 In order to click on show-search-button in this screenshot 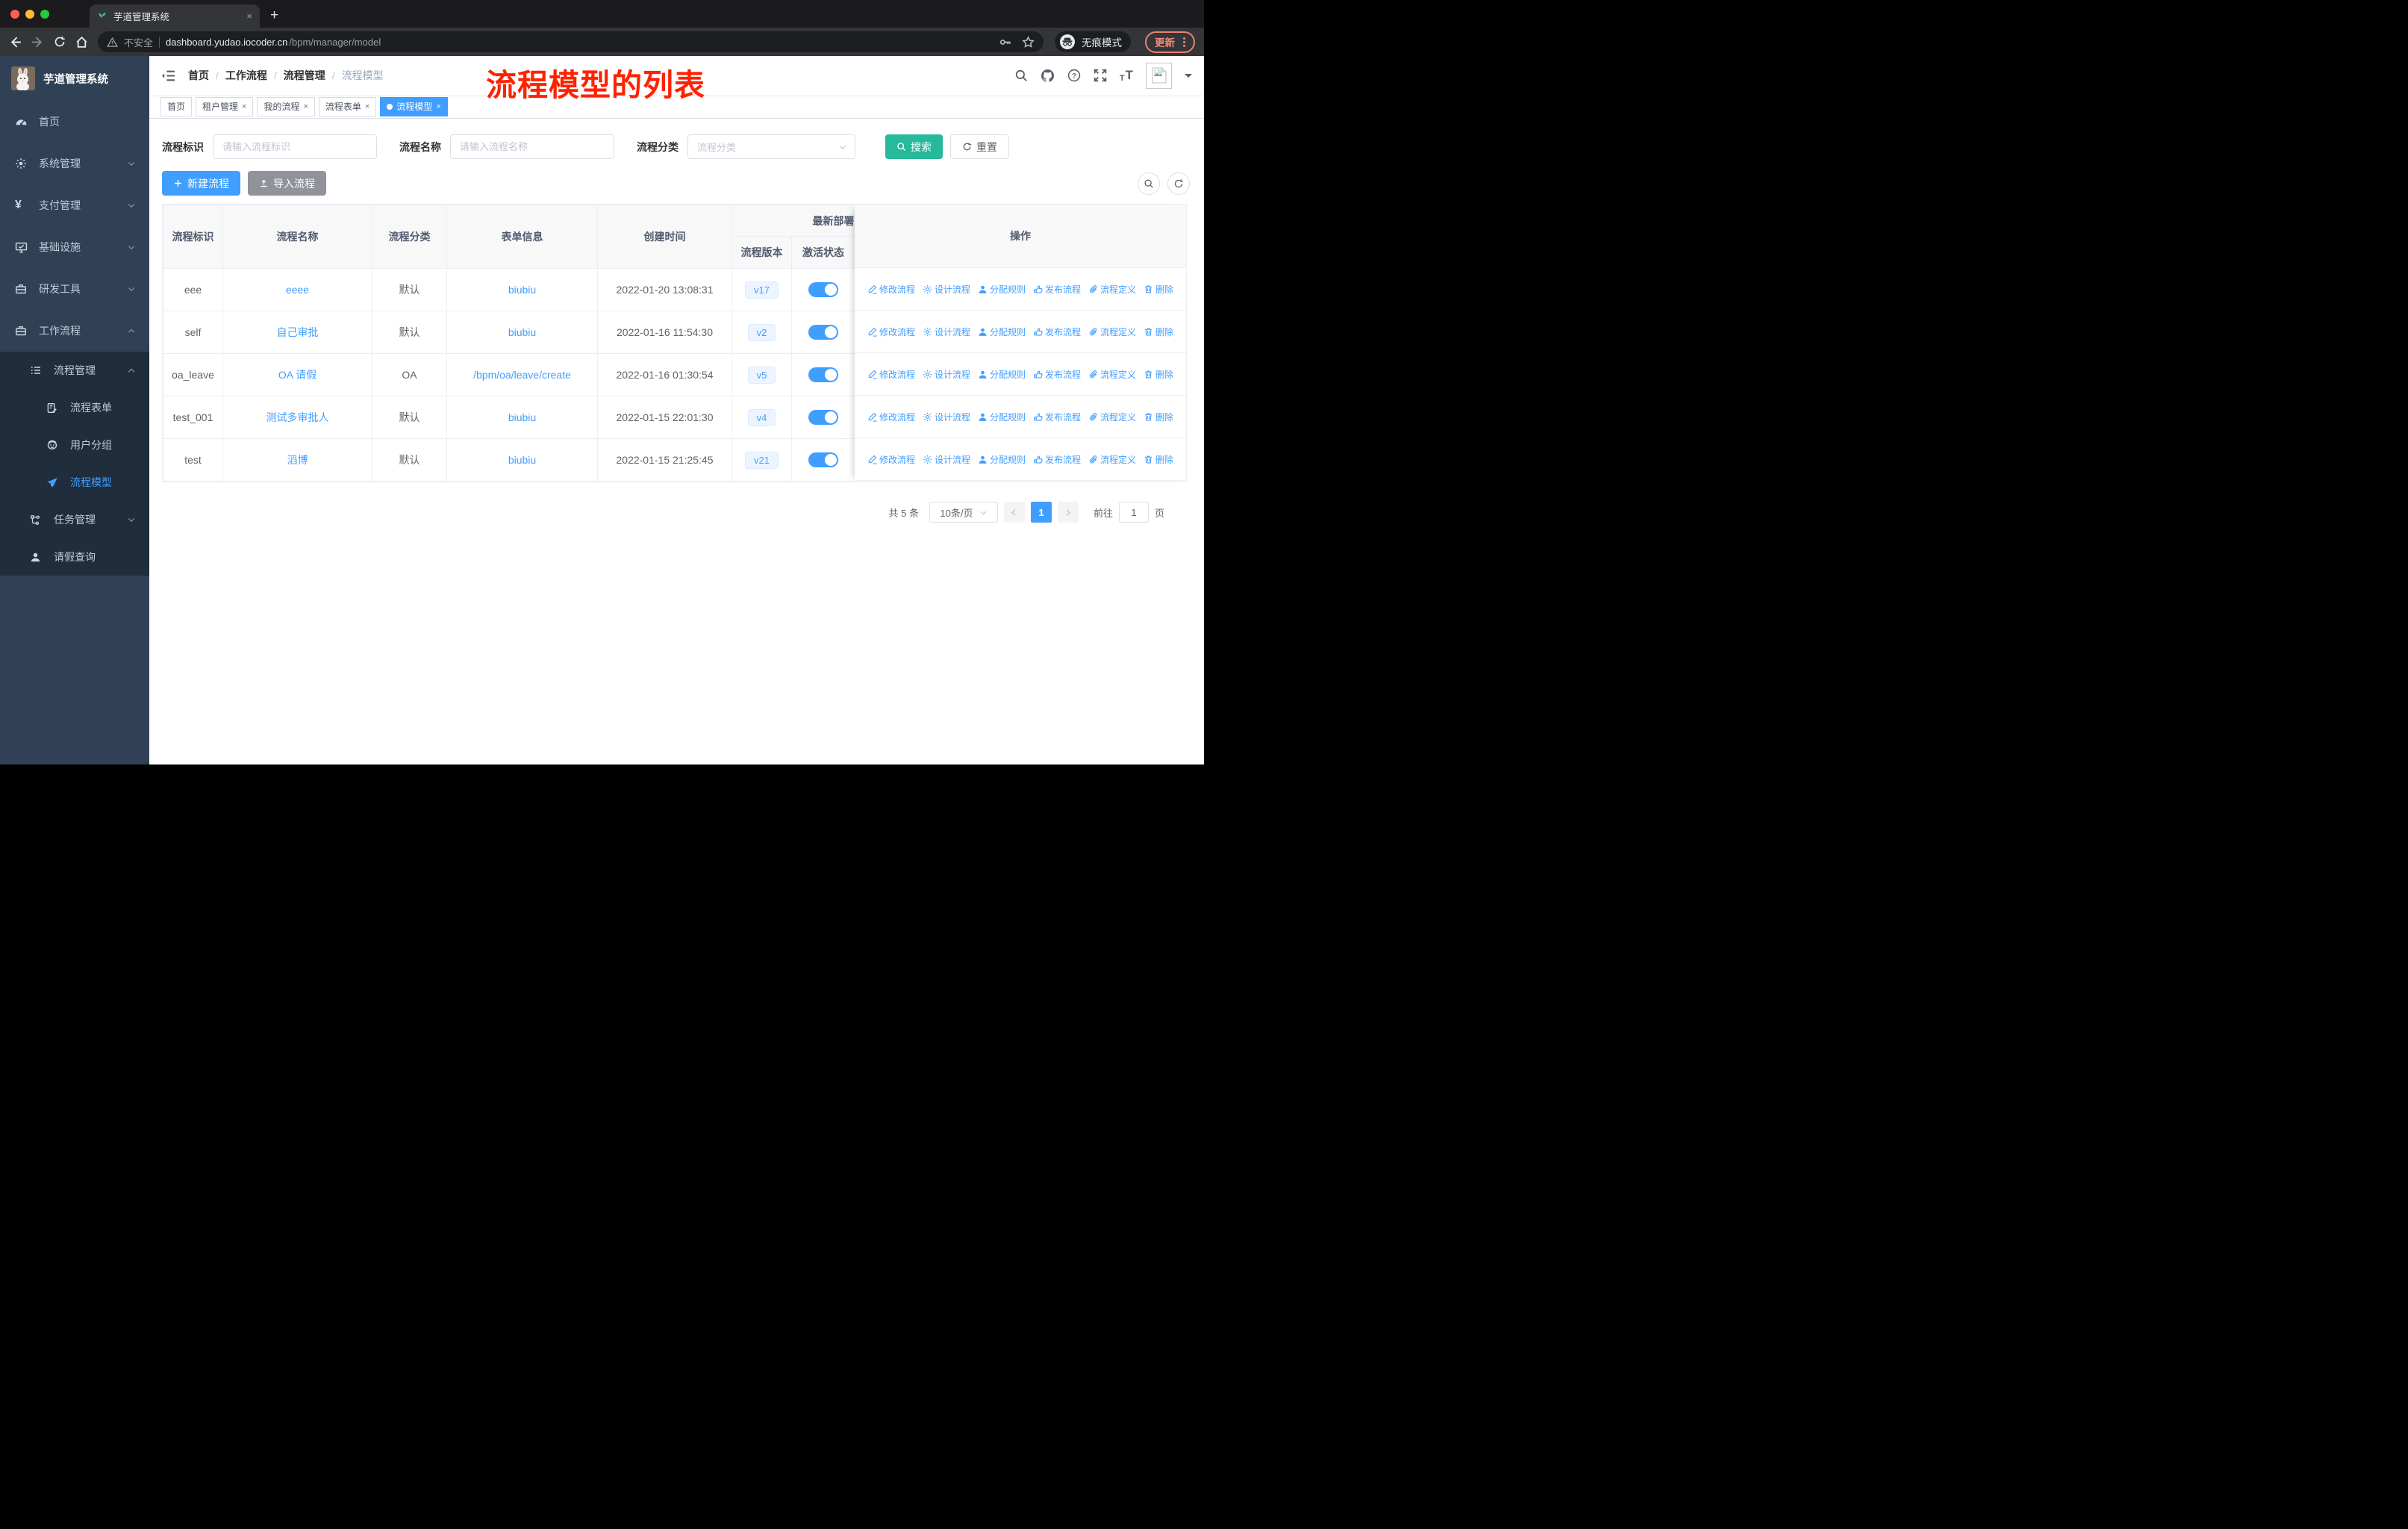, I will do `click(1149, 184)`.